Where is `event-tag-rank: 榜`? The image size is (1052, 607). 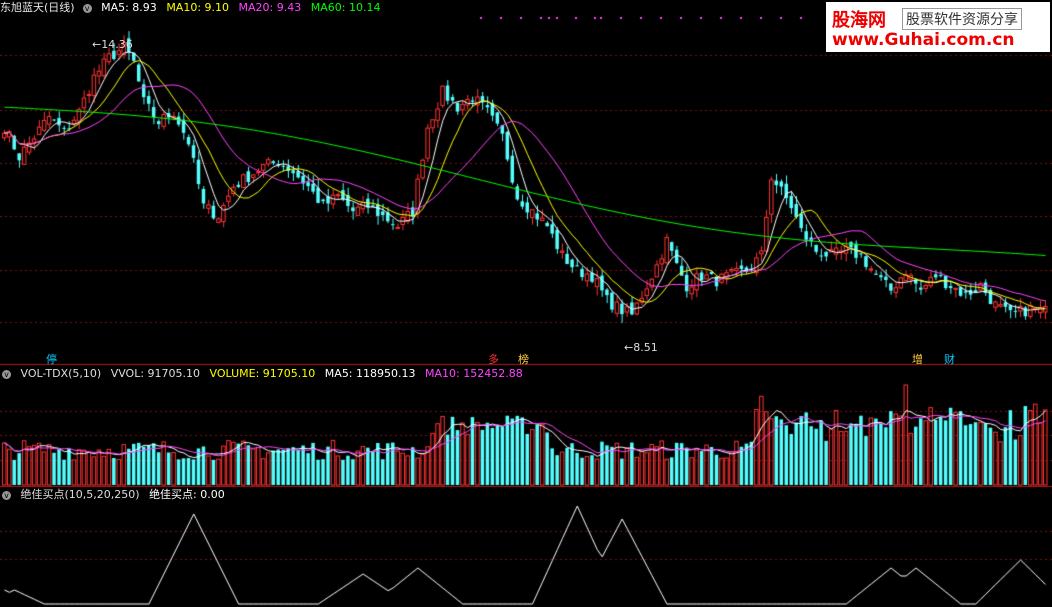
event-tag-rank: 榜 is located at coordinates (523, 359).